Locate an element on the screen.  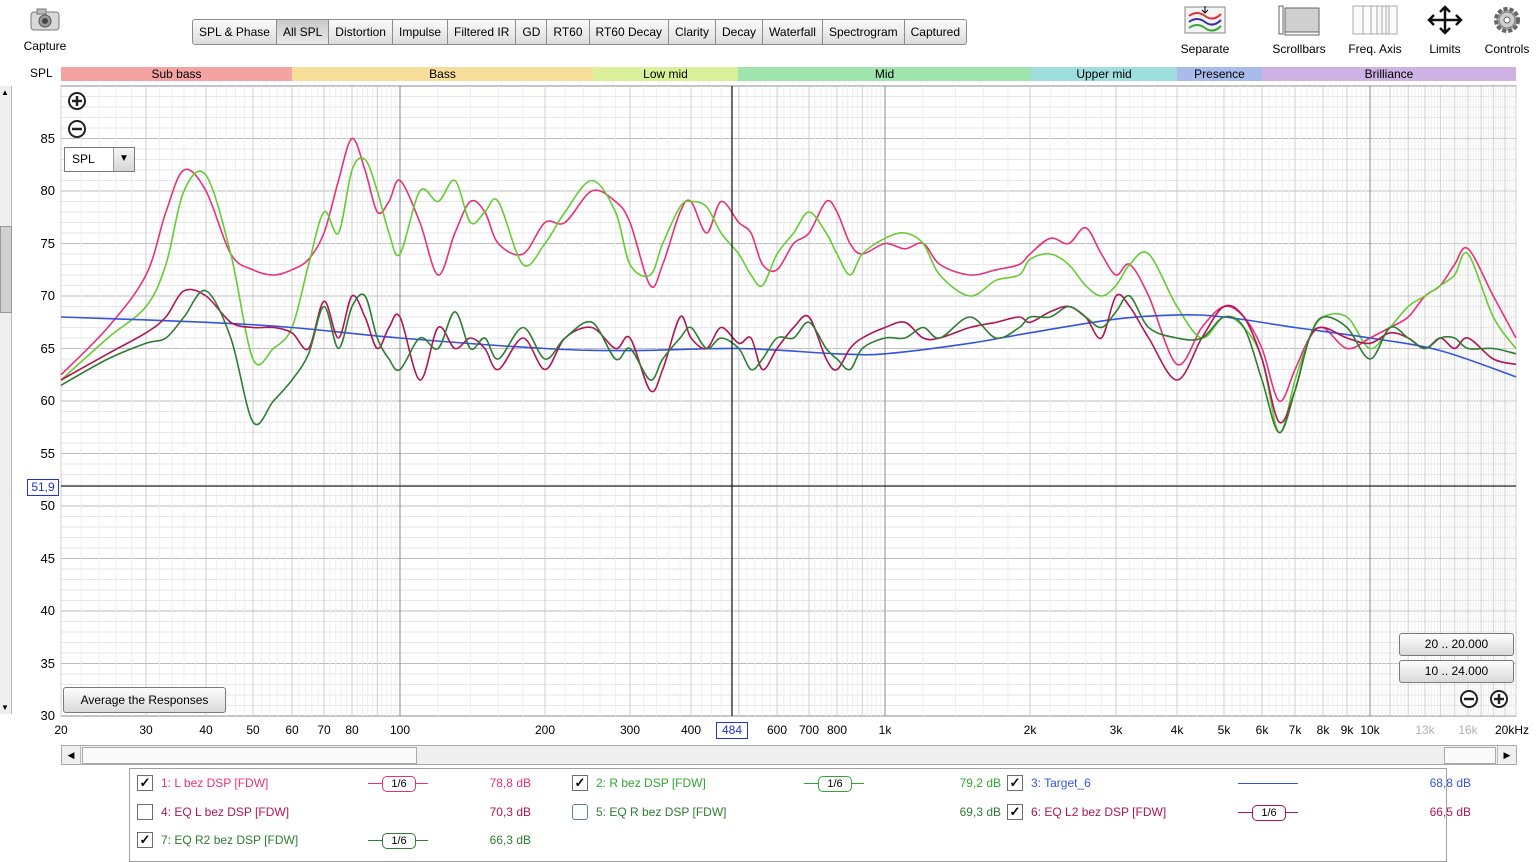
x-tick-label: 70 is located at coordinates (324, 730).